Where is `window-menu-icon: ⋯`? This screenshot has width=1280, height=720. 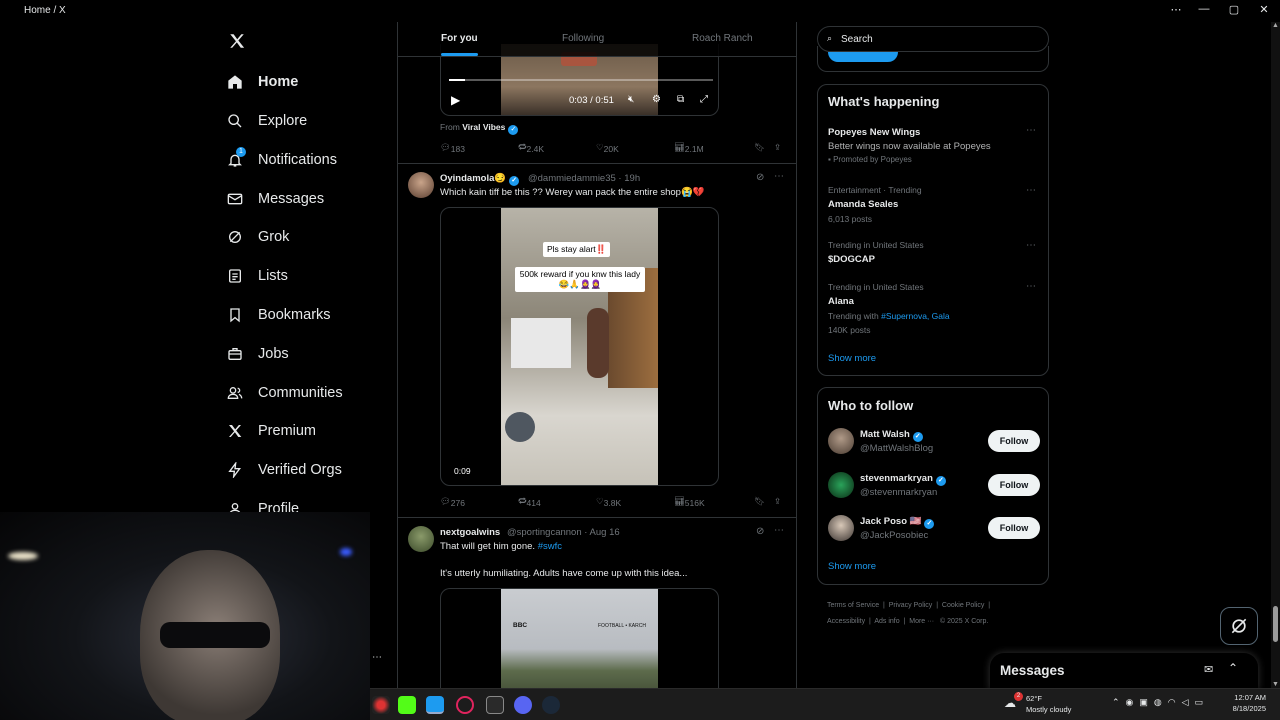 window-menu-icon: ⋯ is located at coordinates (1176, 9).